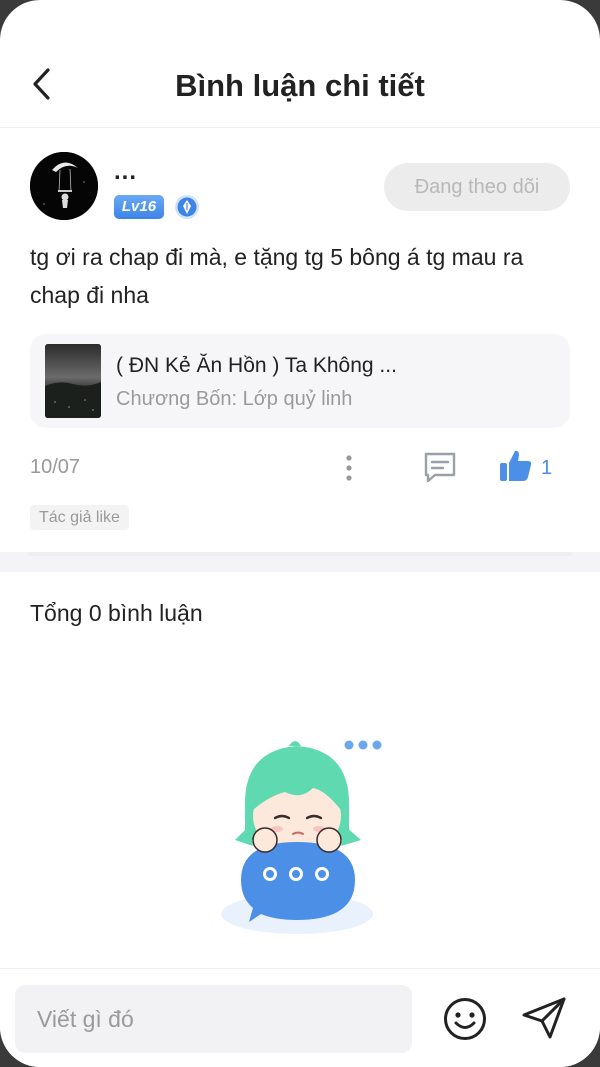 This screenshot has height=1067, width=600. I want to click on more-options-icon, so click(349, 468).